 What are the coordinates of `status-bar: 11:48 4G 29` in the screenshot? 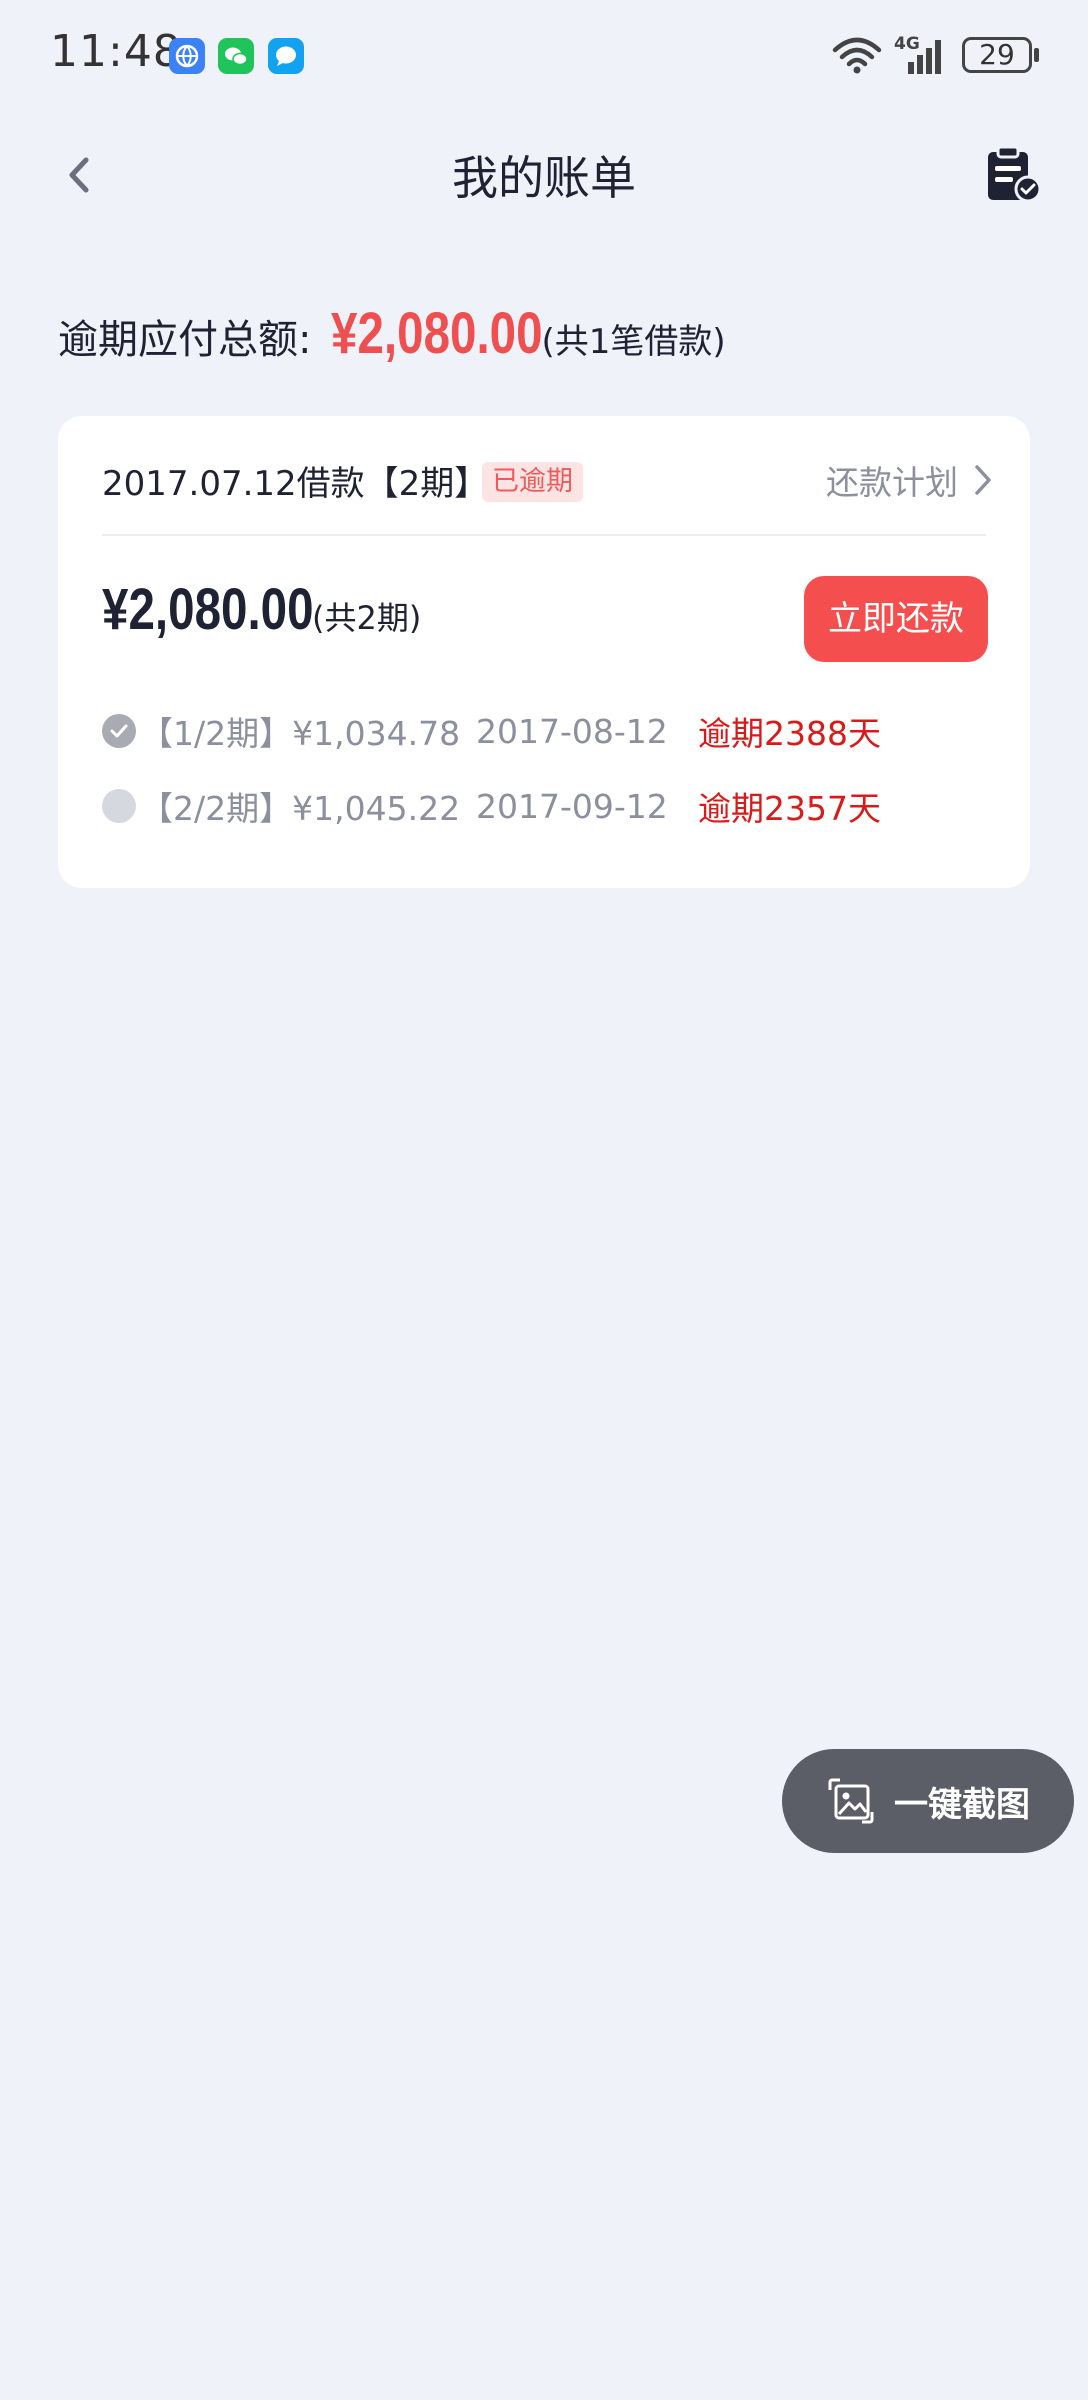 It's located at (544, 55).